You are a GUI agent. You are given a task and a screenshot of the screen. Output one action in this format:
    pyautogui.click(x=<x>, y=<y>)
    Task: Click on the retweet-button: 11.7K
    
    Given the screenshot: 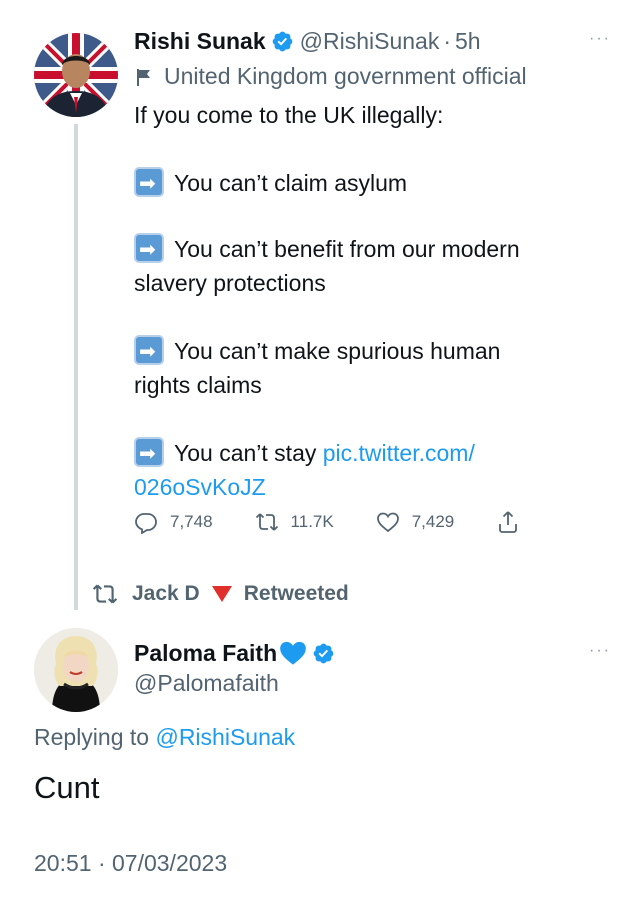 What is the action you would take?
    pyautogui.click(x=294, y=522)
    